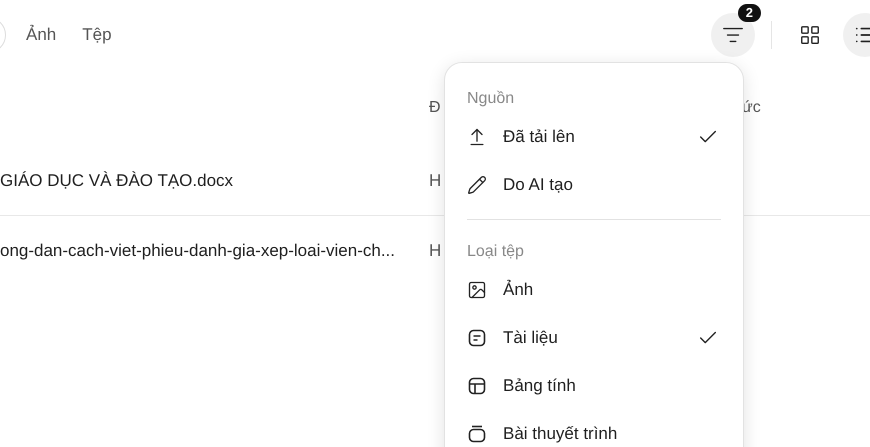 The width and height of the screenshot is (870, 447). What do you see at coordinates (749, 13) in the screenshot?
I see `filter-count-badge: 2` at bounding box center [749, 13].